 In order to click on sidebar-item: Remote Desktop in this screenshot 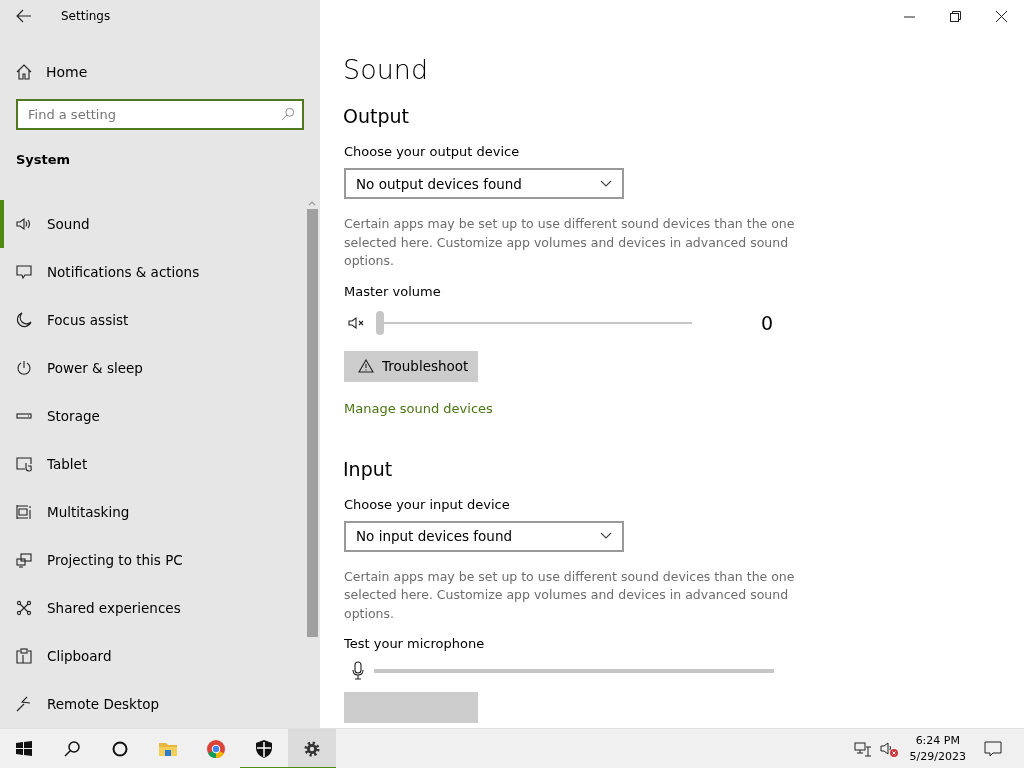, I will do `click(160, 704)`.